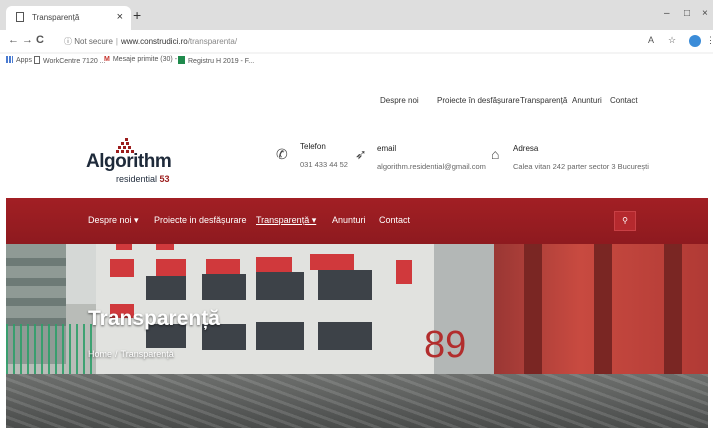 The width and height of the screenshot is (713, 430). Describe the element at coordinates (495, 154) in the screenshot. I see `home-icon: ⌂` at that location.